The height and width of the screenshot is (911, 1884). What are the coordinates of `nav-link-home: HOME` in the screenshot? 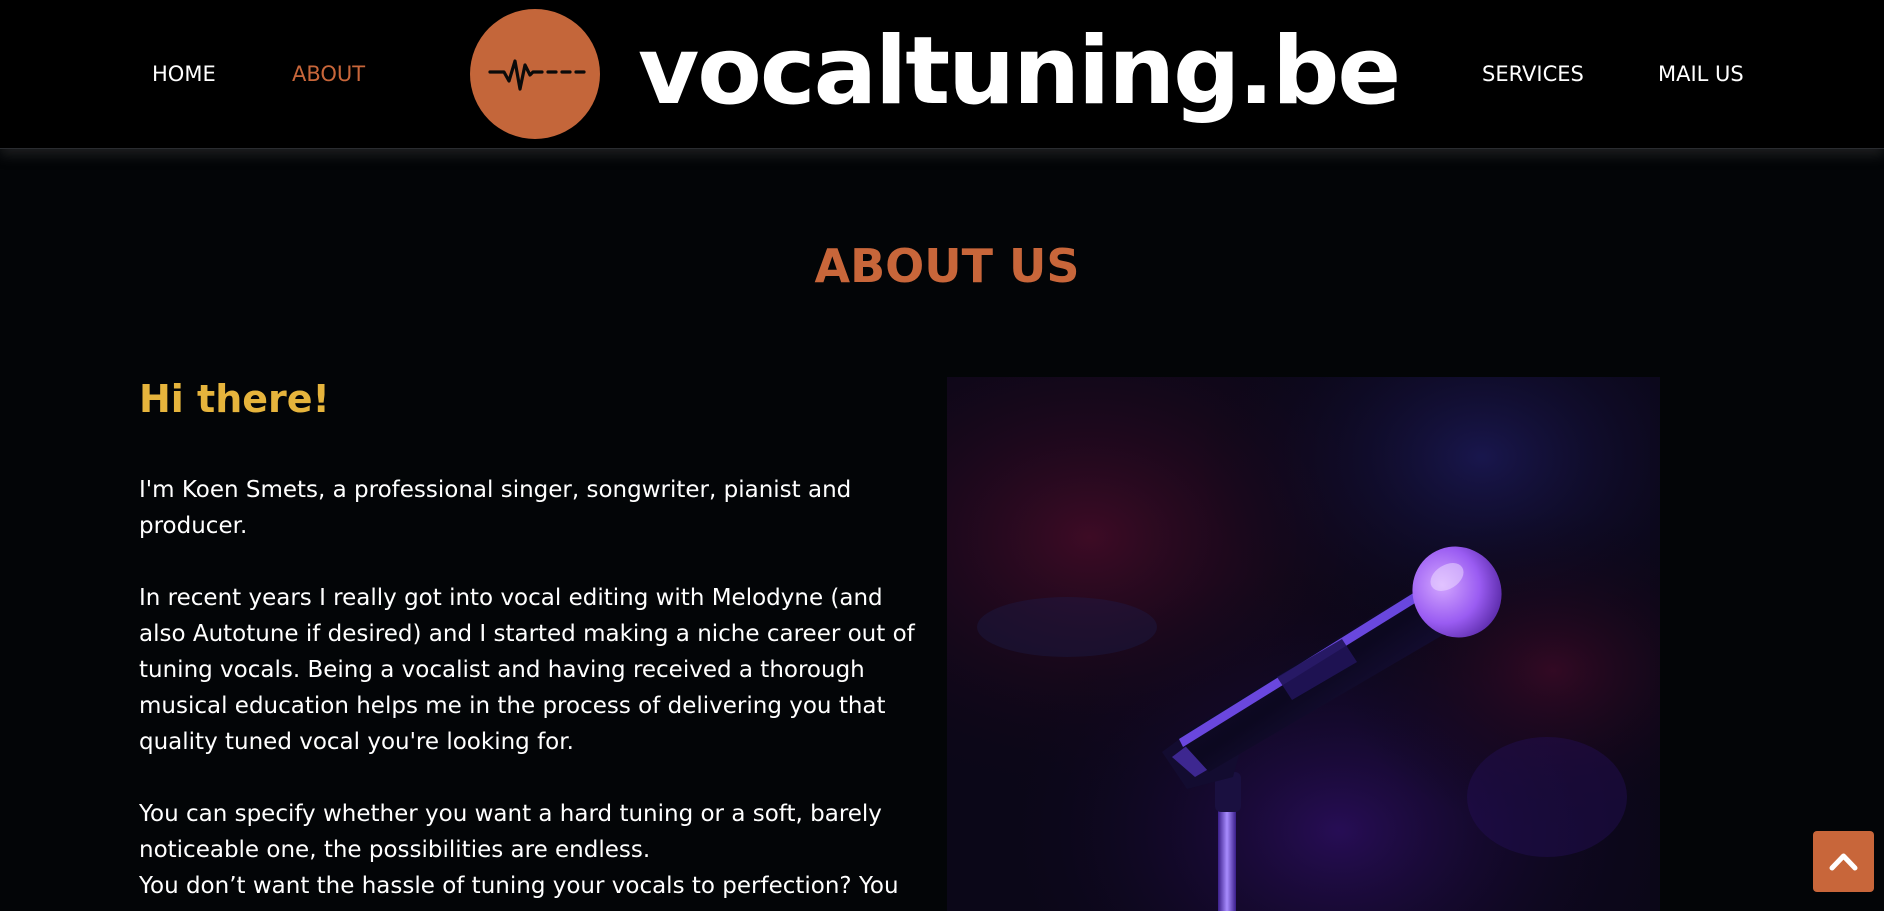 It's located at (184, 74).